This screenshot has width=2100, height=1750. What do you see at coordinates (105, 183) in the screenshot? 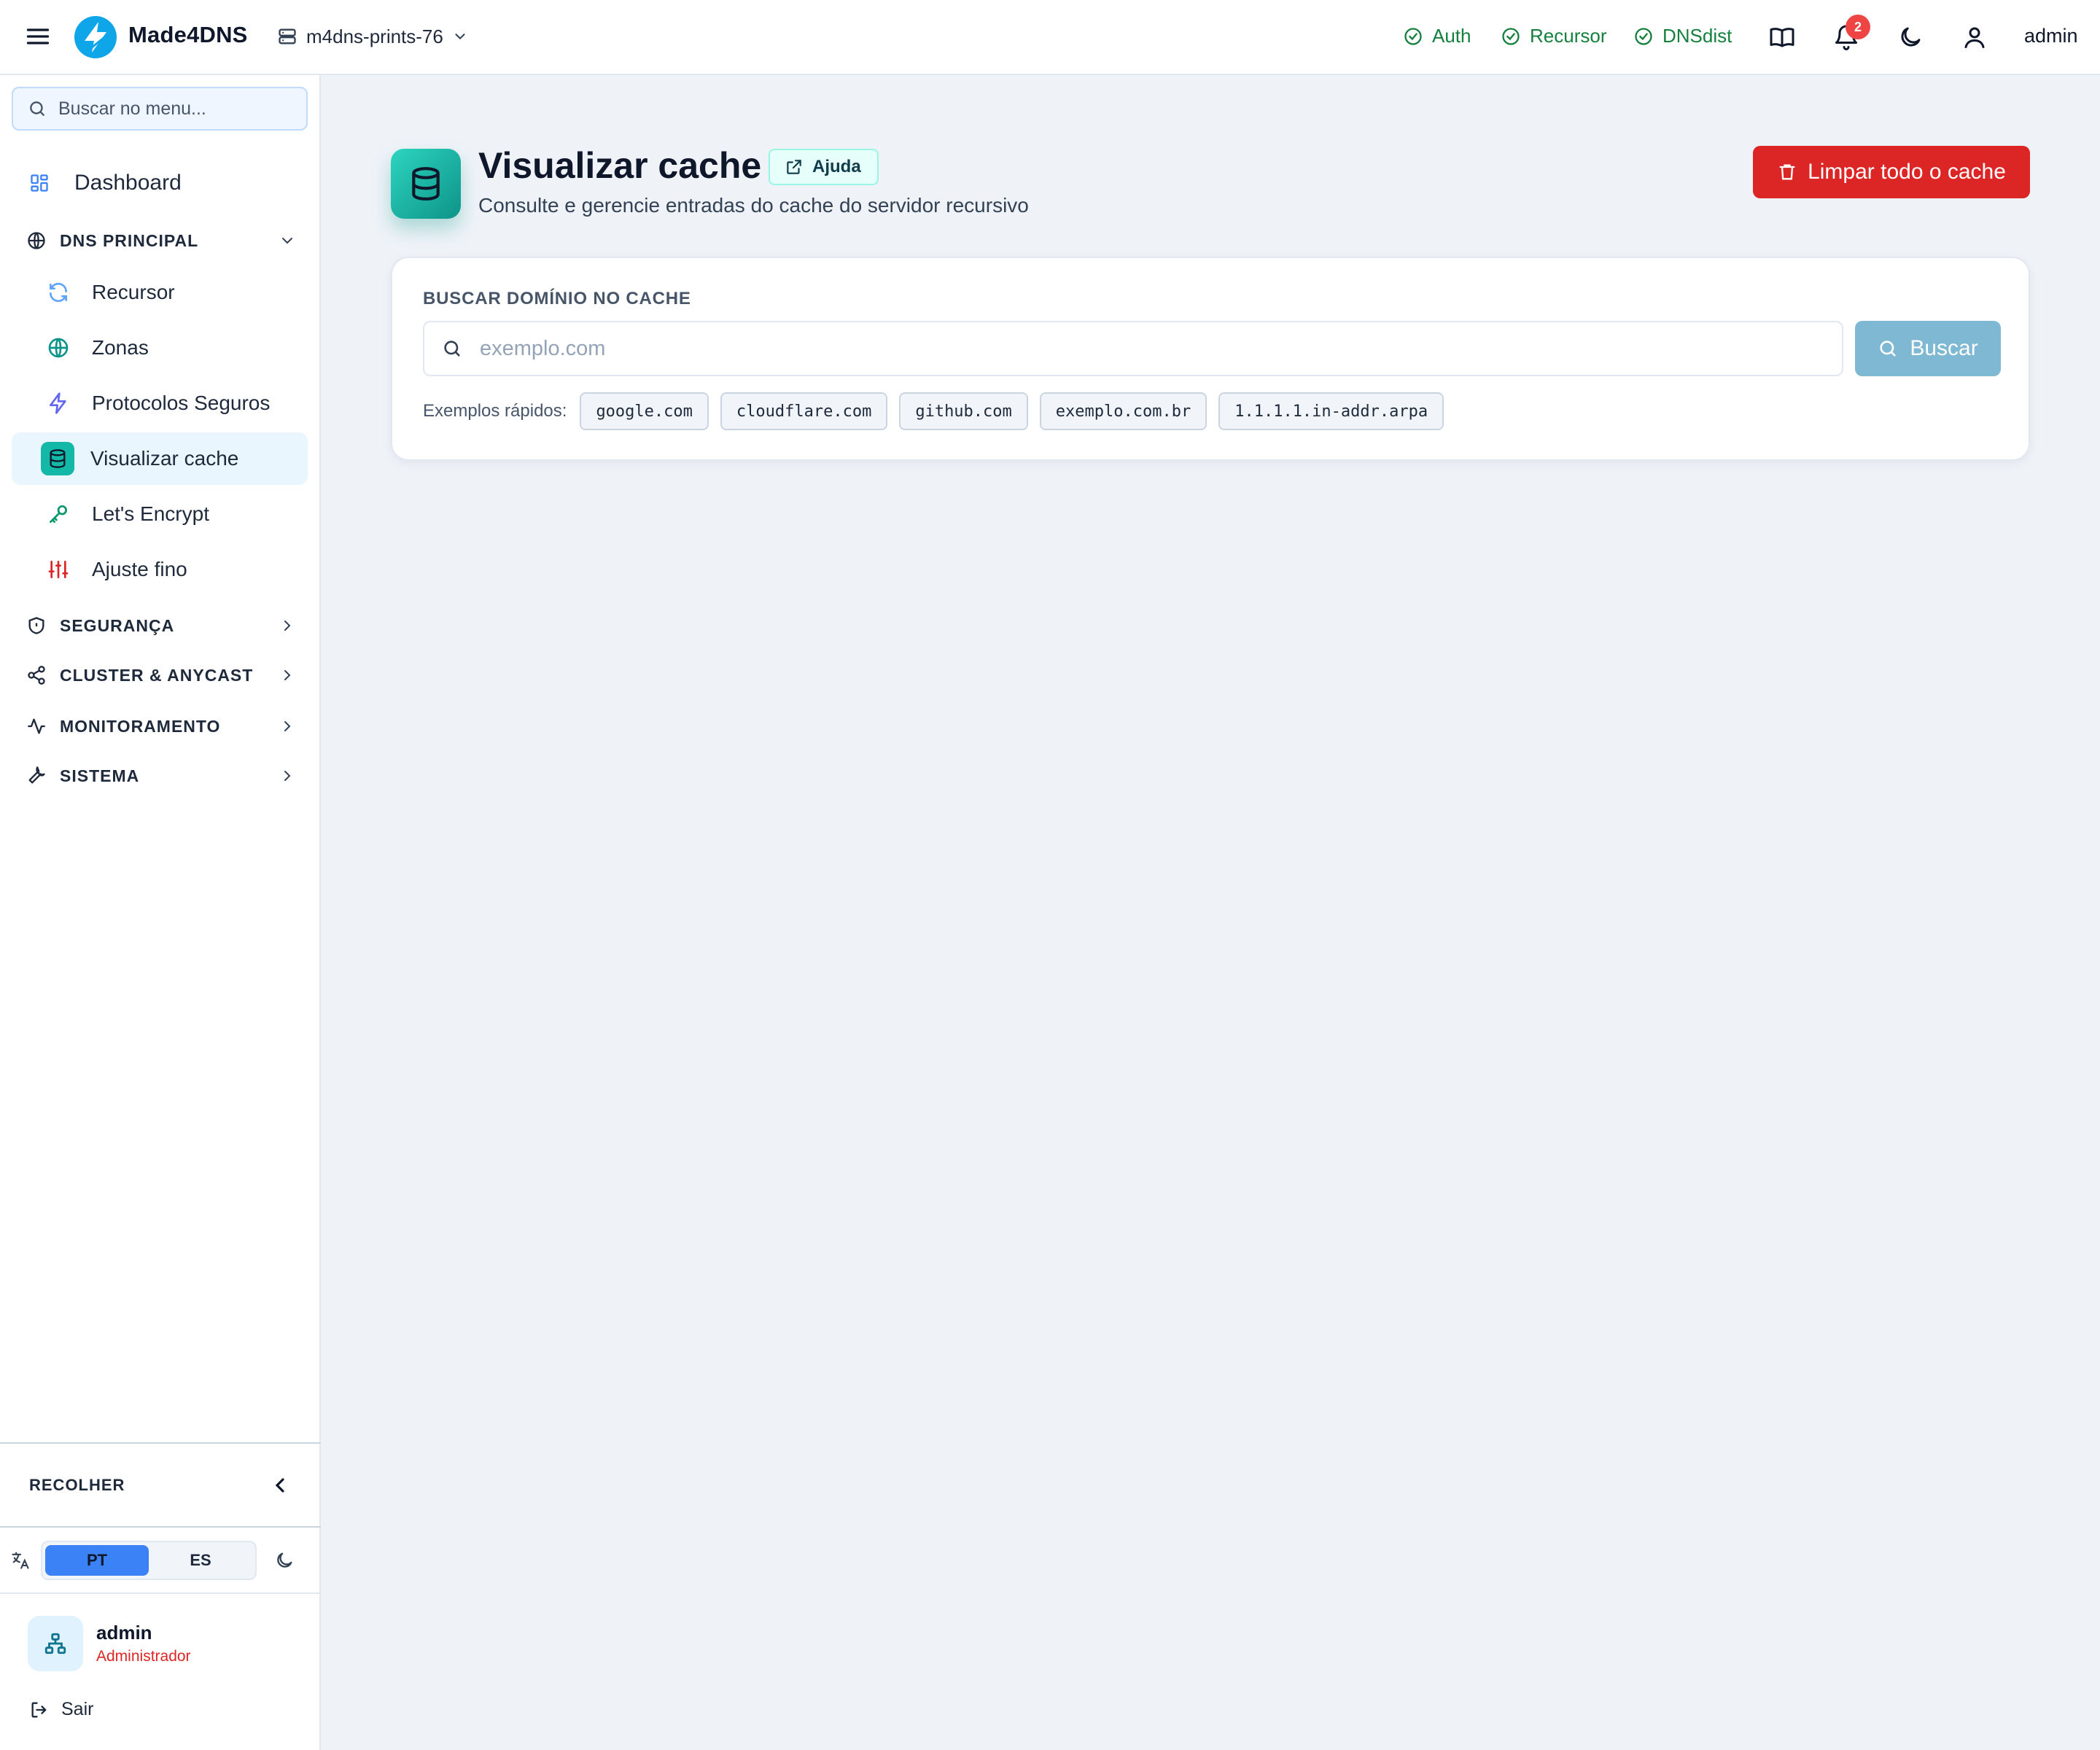
I see `sidebar-item-dashboard: Dashboard` at bounding box center [105, 183].